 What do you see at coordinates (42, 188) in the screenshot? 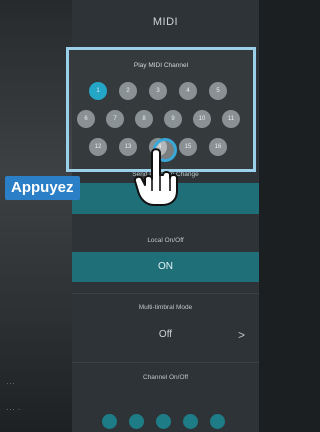
I see `tap-callout: Appuyez` at bounding box center [42, 188].